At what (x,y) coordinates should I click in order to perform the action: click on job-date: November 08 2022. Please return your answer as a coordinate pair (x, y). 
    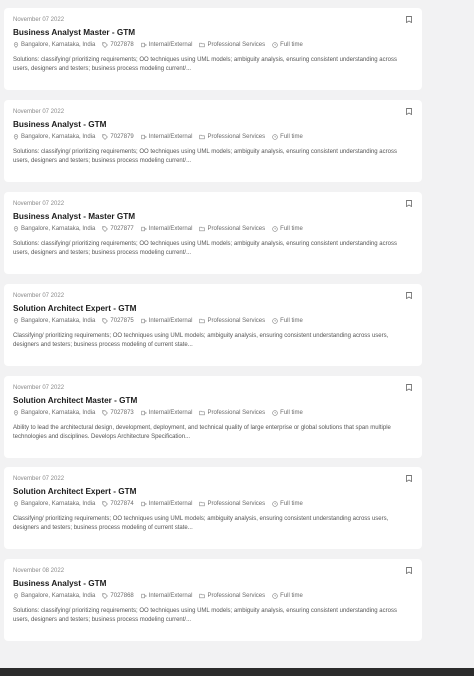
    Looking at the image, I should click on (39, 571).